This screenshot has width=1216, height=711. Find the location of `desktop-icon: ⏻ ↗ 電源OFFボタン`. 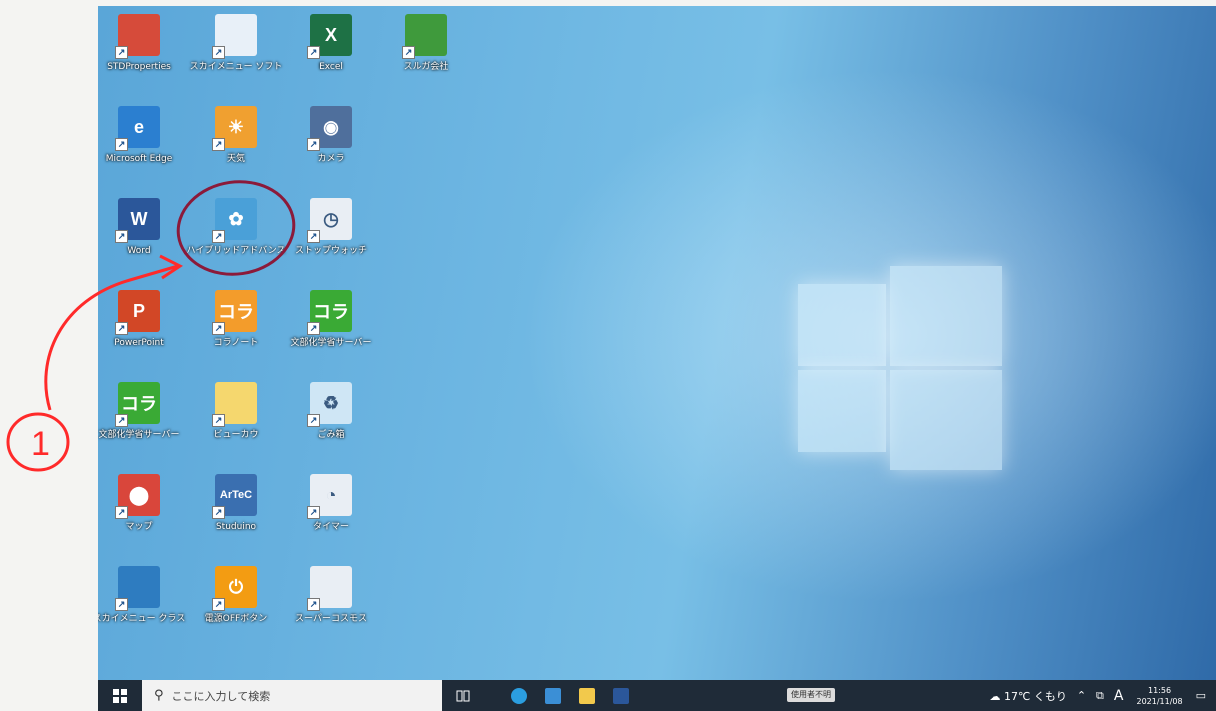

desktop-icon: ⏻ ↗ 電源OFFボタン is located at coordinates (236, 606).